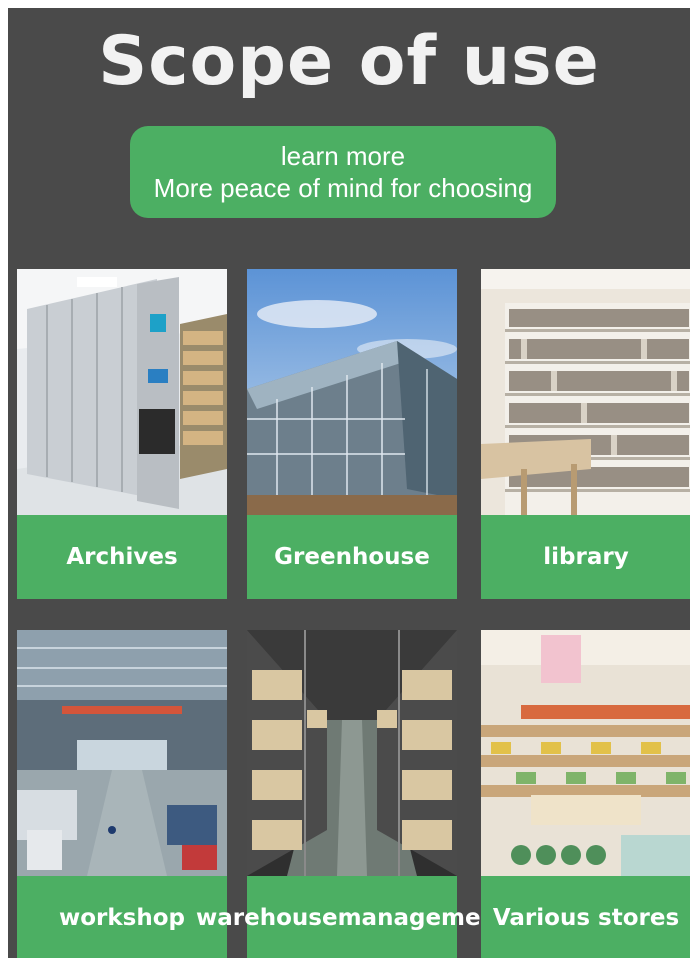 The width and height of the screenshot is (690, 962). What do you see at coordinates (352, 917) in the screenshot?
I see `card-label: warehouse management` at bounding box center [352, 917].